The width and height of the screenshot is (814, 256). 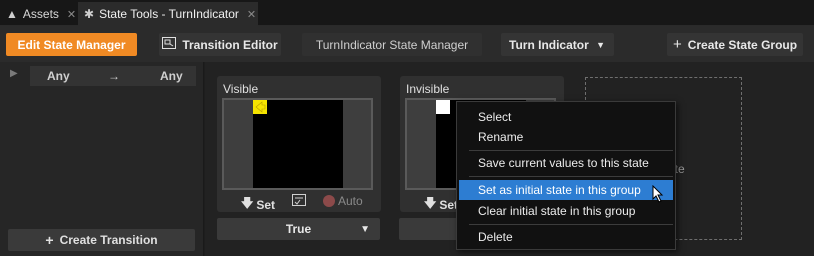 What do you see at coordinates (566, 163) in the screenshot?
I see `menu-item-save-values: Save current values to this state` at bounding box center [566, 163].